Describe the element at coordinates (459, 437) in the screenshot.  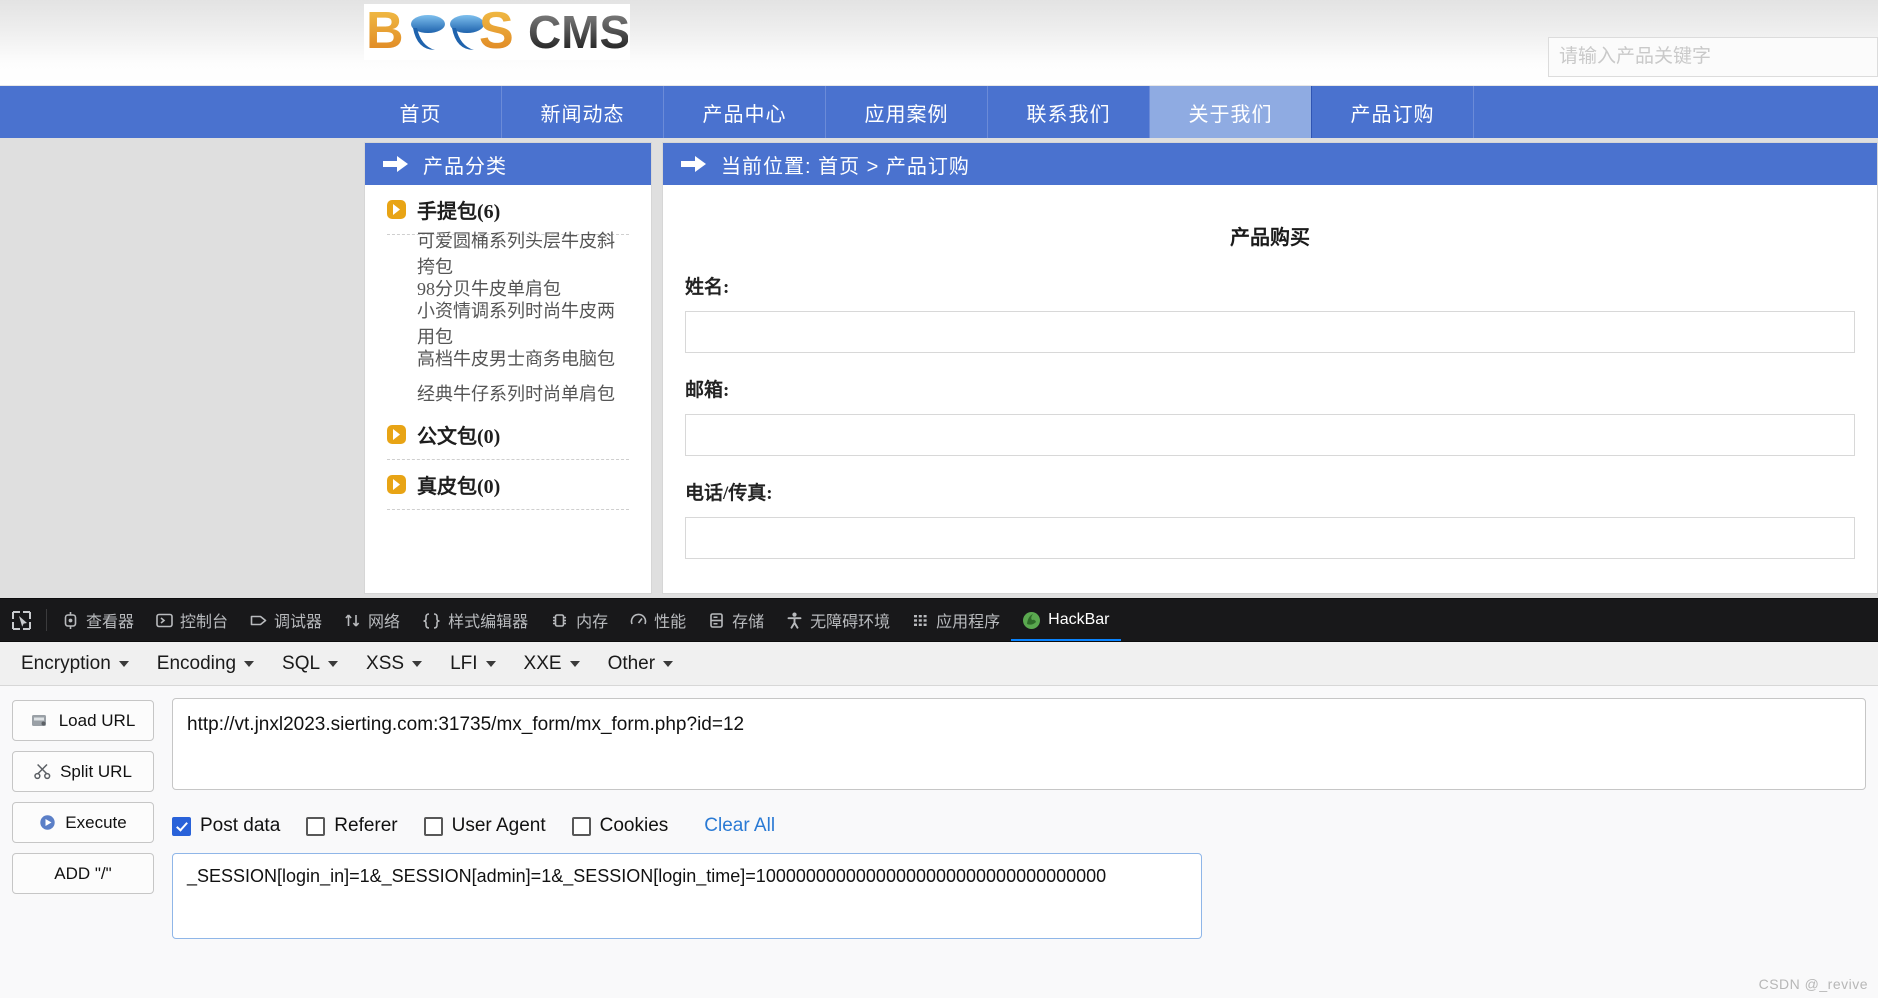
I see `category-group-label: 公文包(0)` at that location.